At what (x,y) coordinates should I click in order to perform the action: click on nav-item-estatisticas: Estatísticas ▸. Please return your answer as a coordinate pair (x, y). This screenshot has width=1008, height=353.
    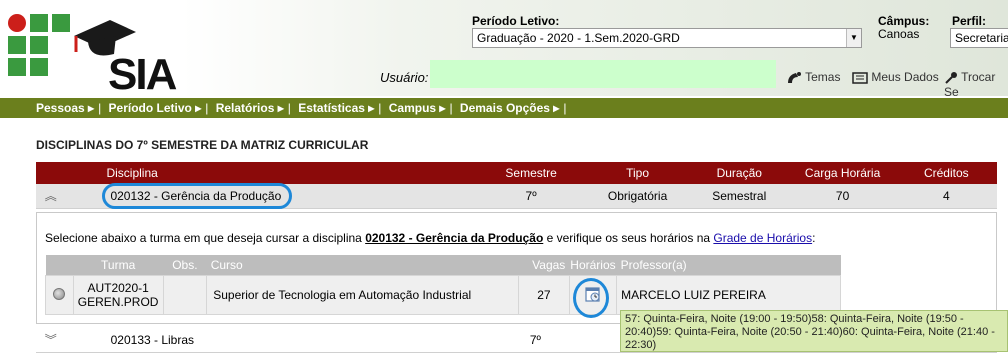
    Looking at the image, I should click on (336, 108).